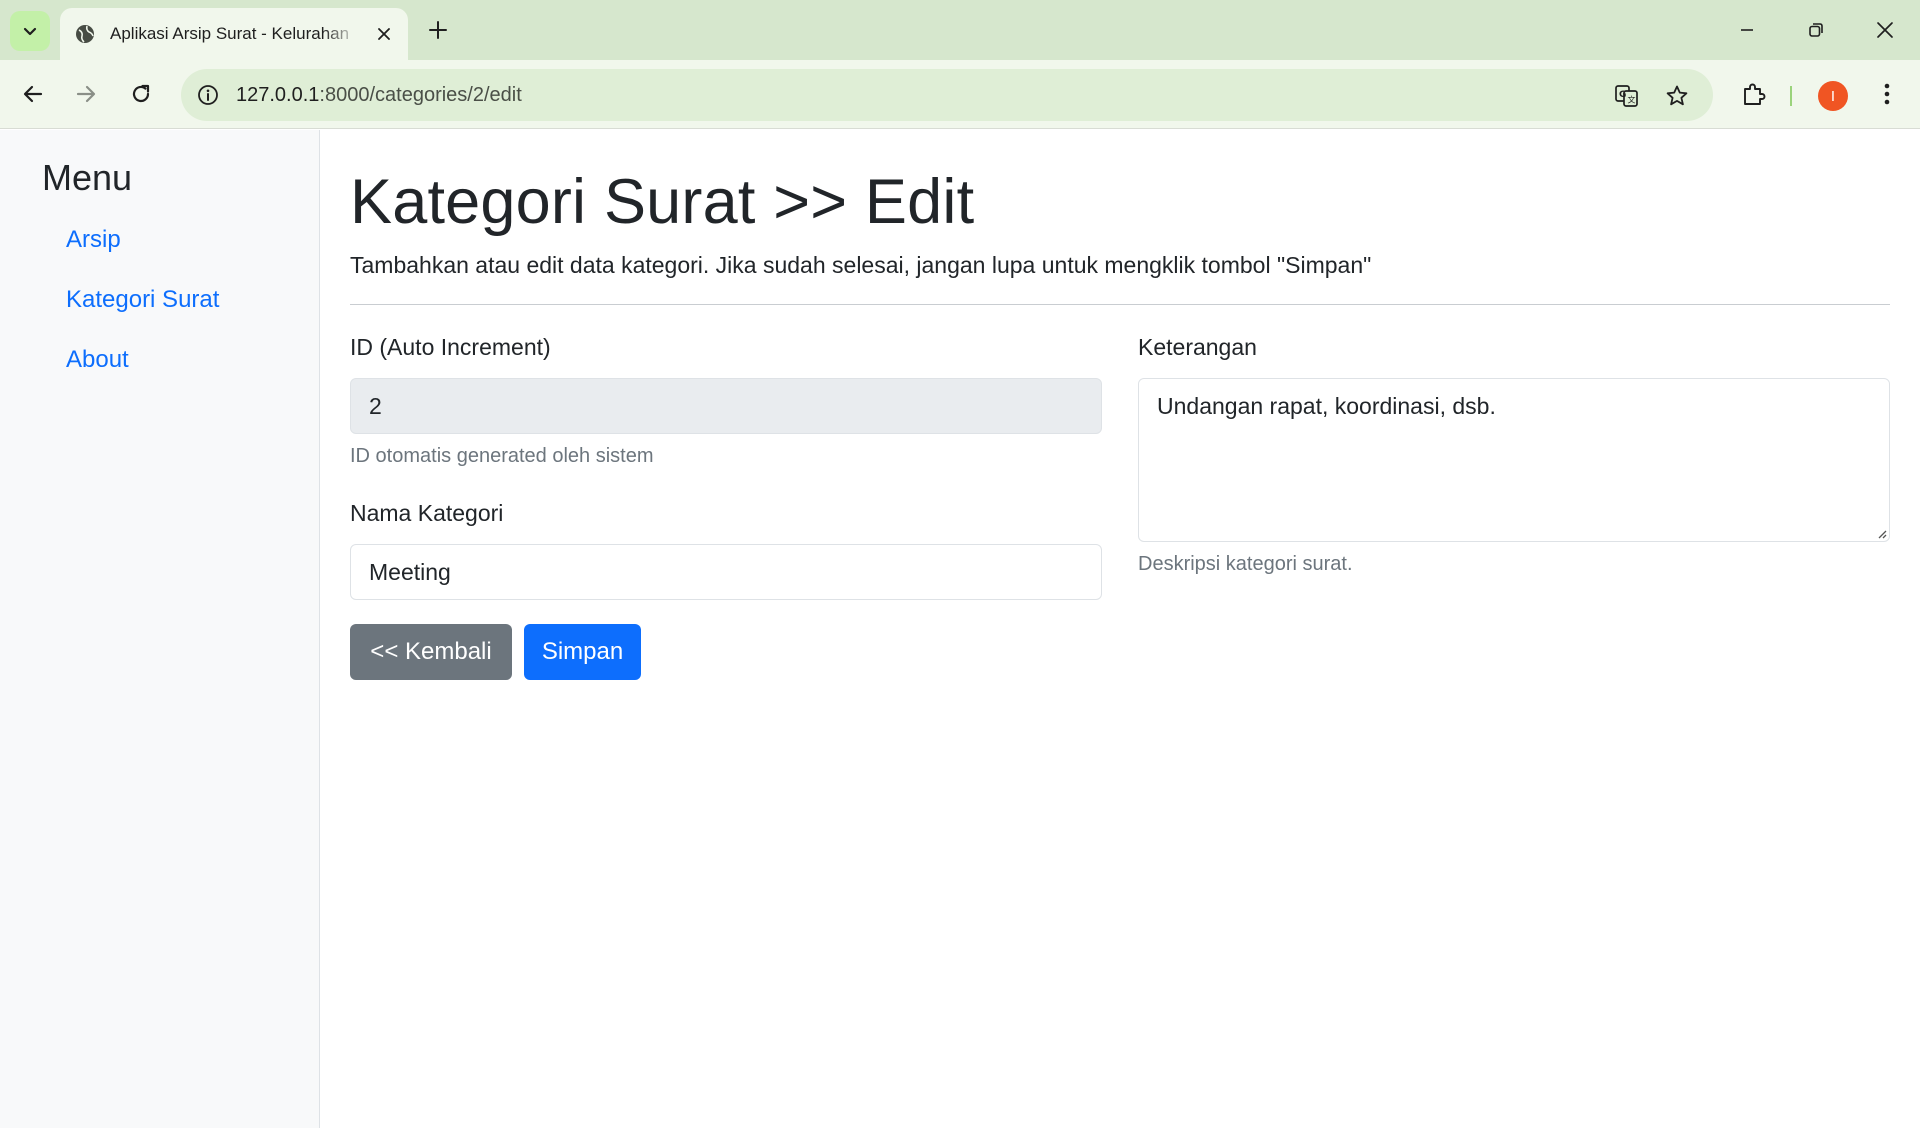 Image resolution: width=1920 pixels, height=1128 pixels. I want to click on close-window-icon, so click(1885, 30).